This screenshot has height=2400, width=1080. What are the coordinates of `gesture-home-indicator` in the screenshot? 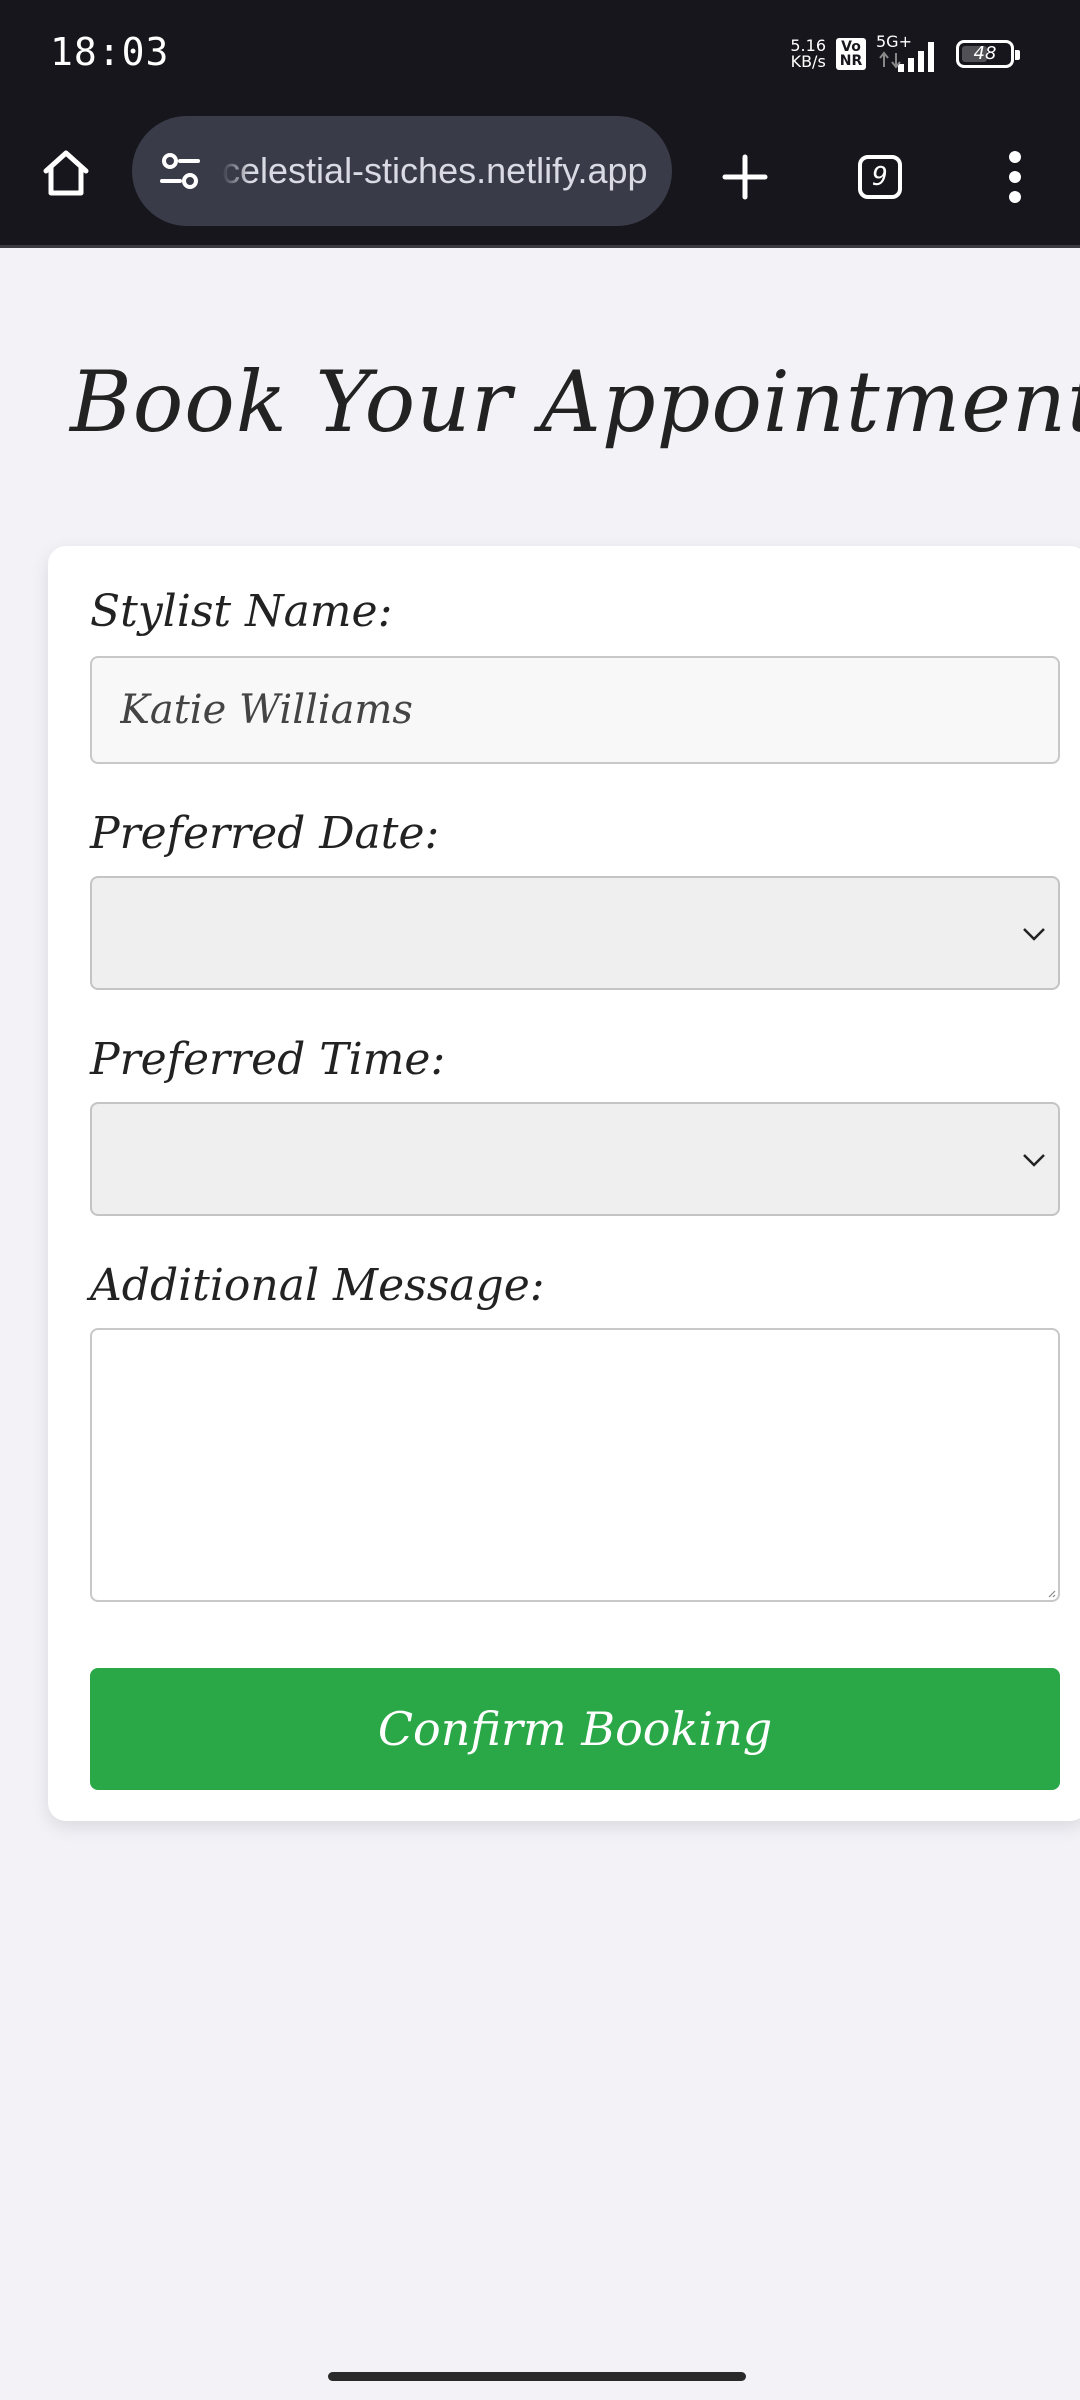 It's located at (537, 2376).